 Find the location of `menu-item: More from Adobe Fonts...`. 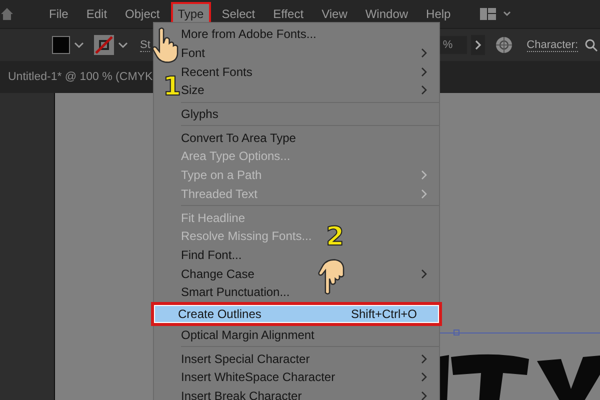

menu-item: More from Adobe Fonts... is located at coordinates (248, 34).